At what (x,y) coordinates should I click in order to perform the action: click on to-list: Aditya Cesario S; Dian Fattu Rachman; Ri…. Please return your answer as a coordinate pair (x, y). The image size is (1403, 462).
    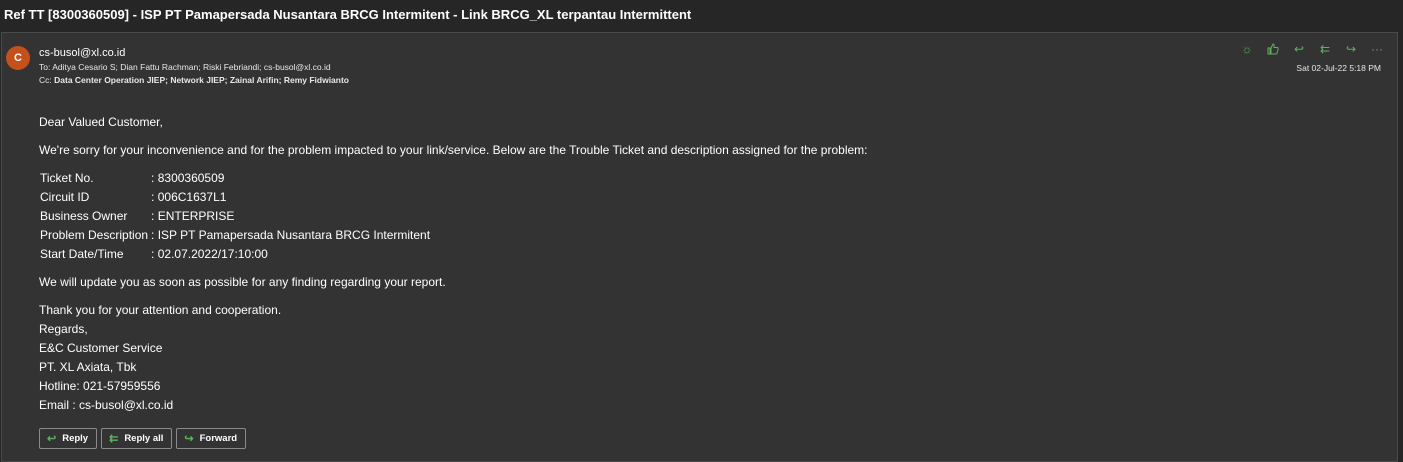
    Looking at the image, I should click on (191, 67).